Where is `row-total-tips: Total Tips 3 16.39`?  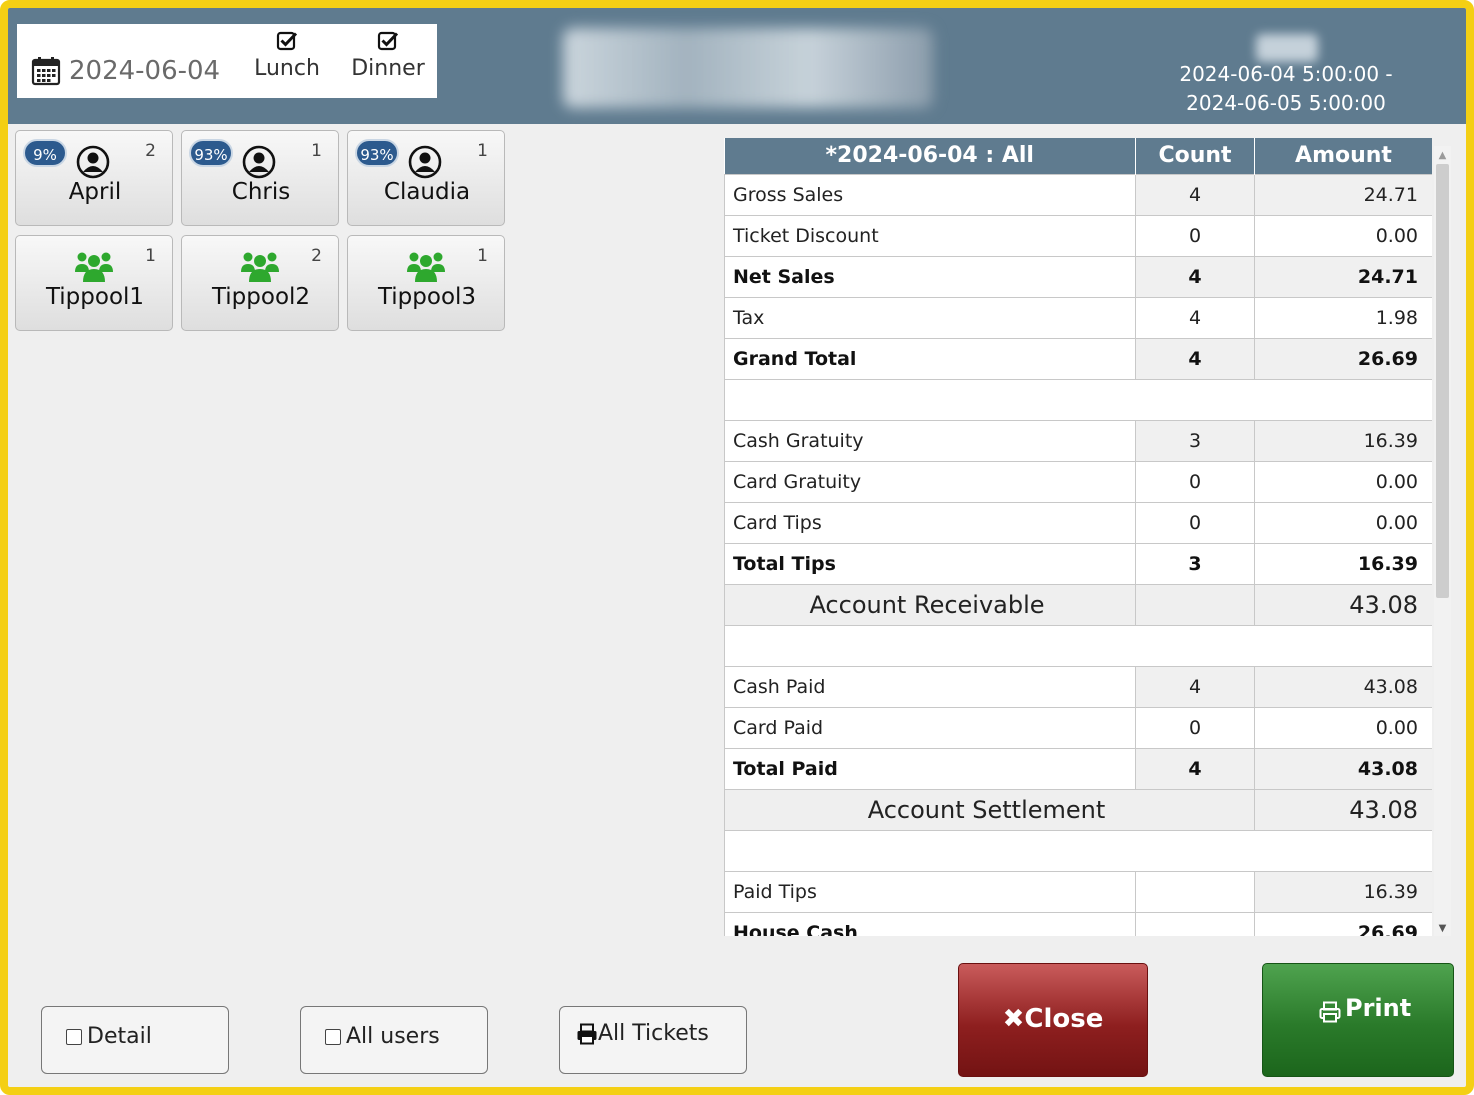 row-total-tips: Total Tips 3 16.39 is located at coordinates (1078, 563).